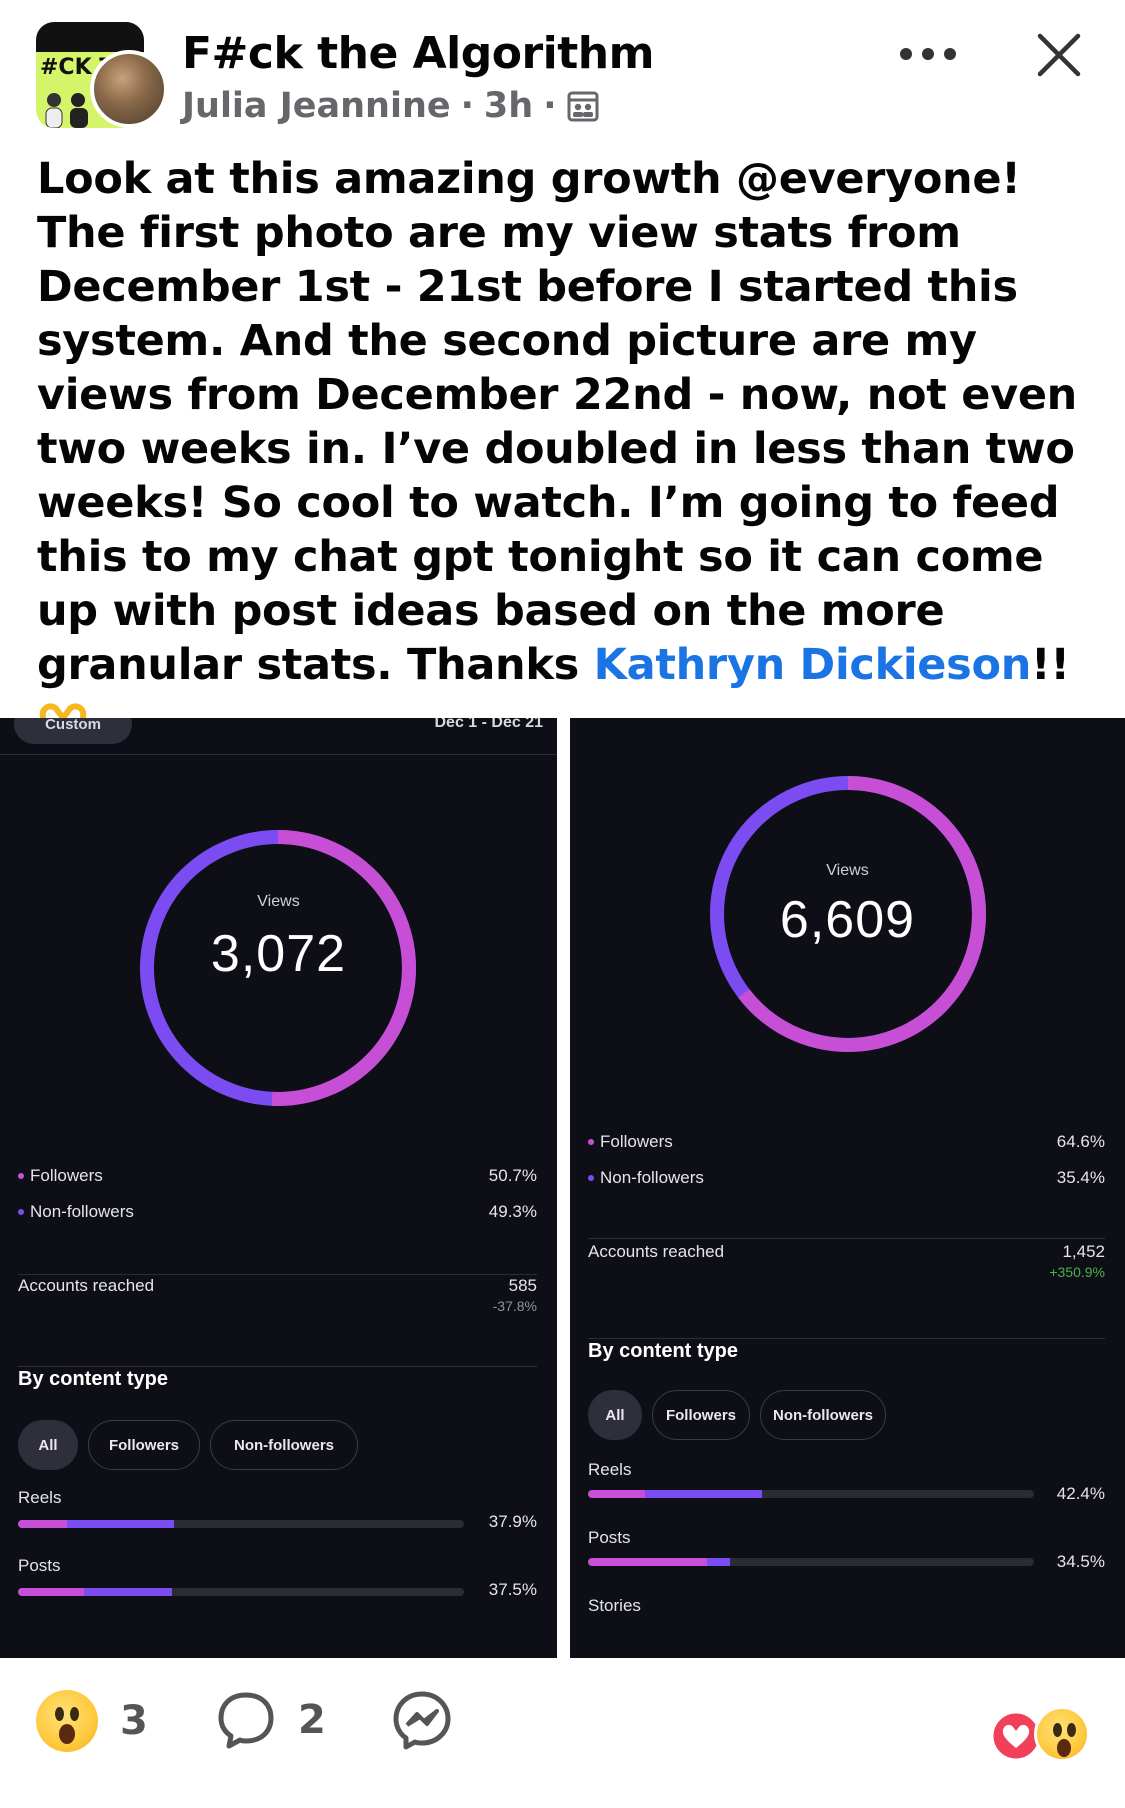 Image resolution: width=1125 pixels, height=1808 pixels. I want to click on followers-row: Followers 50.7%, so click(277, 1176).